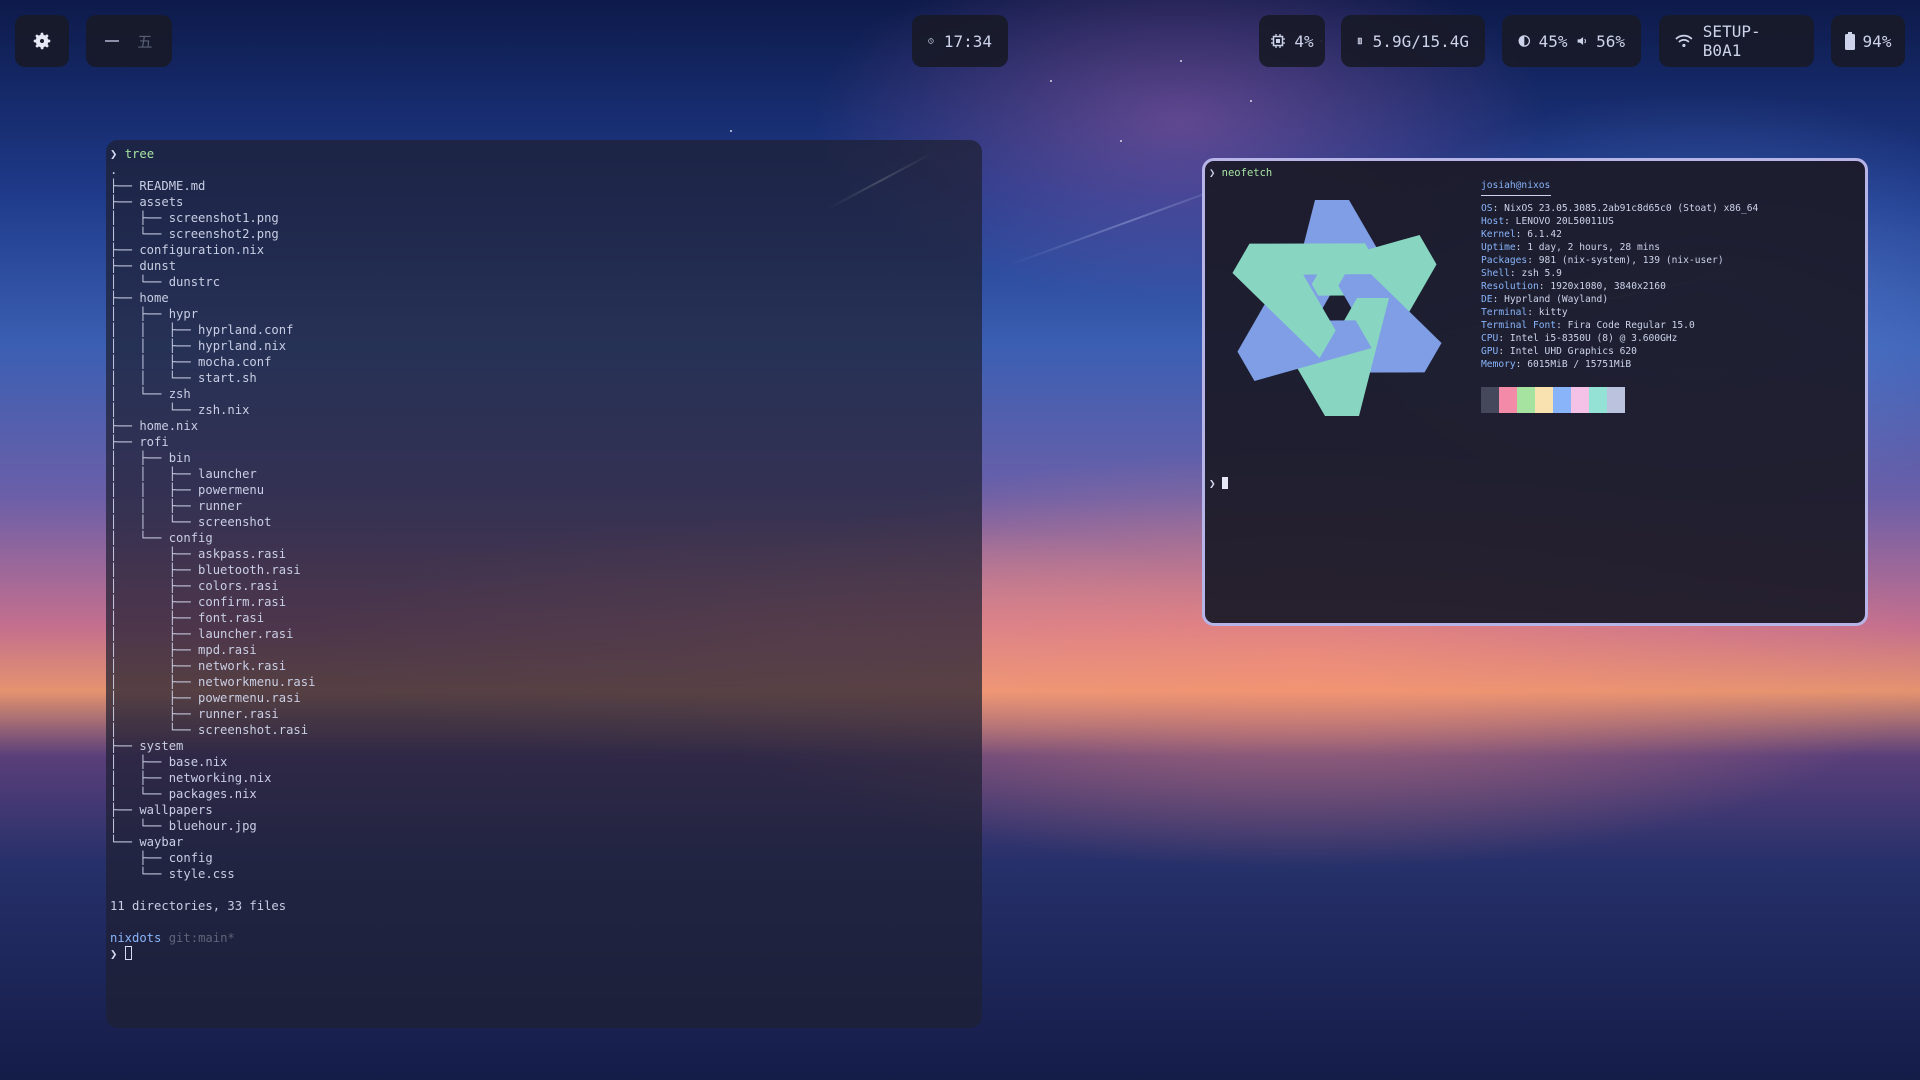  I want to click on info-key: Terminal Font, so click(1519, 325).